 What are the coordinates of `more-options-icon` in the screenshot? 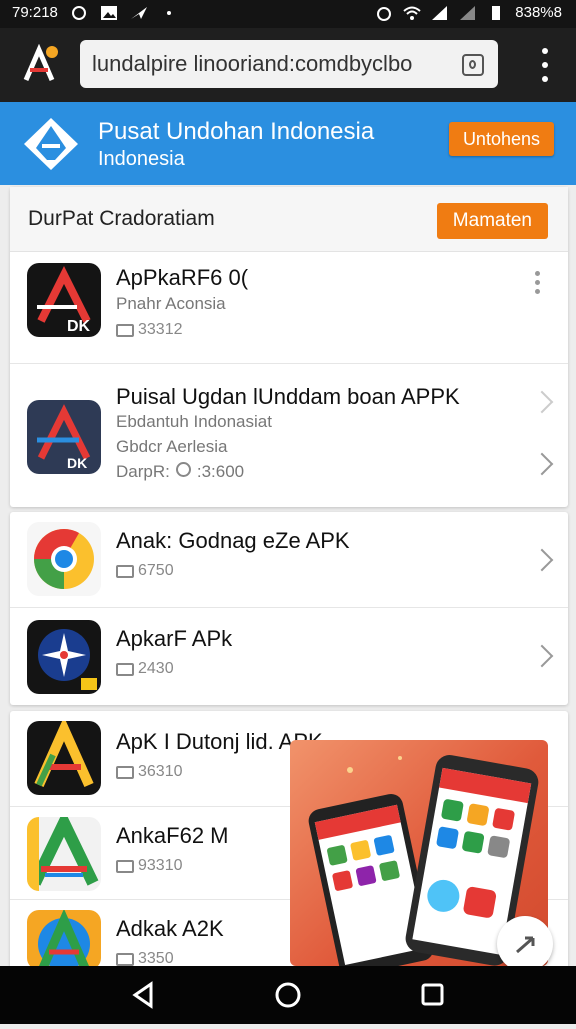 It's located at (537, 282).